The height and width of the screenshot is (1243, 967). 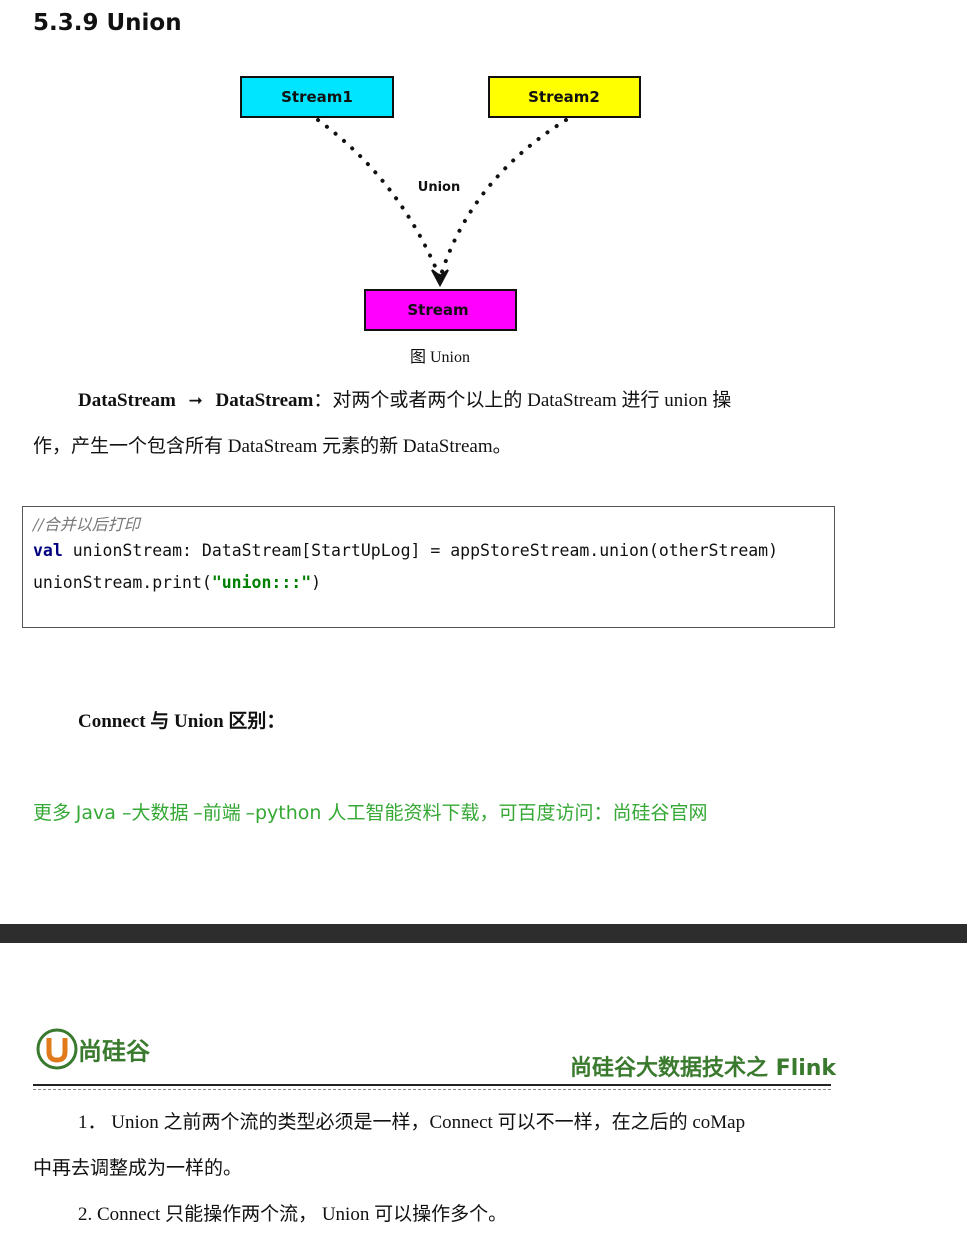 I want to click on description-line-2: 作，产生一个包含所有 DataStream 元素的新 DataStream。, so click(x=272, y=446).